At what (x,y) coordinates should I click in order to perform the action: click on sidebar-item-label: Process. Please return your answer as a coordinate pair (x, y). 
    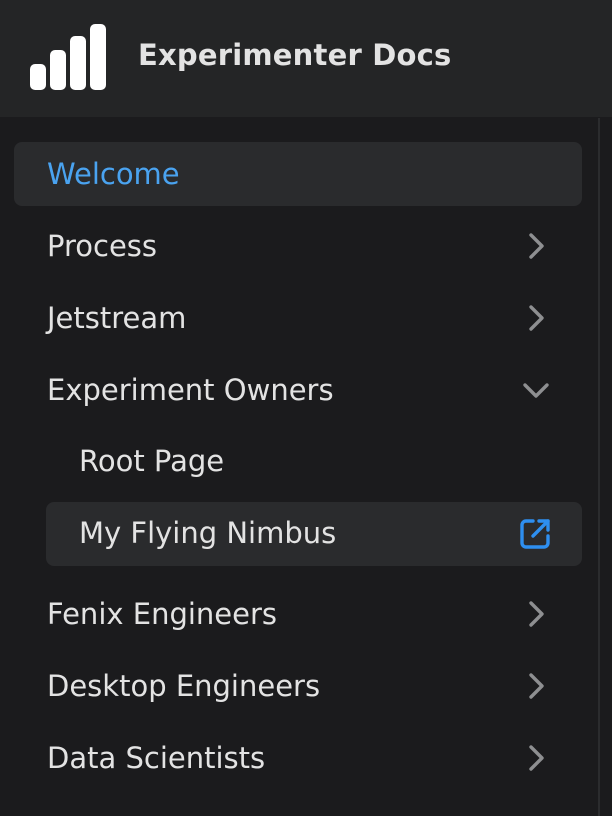
    Looking at the image, I should click on (102, 246).